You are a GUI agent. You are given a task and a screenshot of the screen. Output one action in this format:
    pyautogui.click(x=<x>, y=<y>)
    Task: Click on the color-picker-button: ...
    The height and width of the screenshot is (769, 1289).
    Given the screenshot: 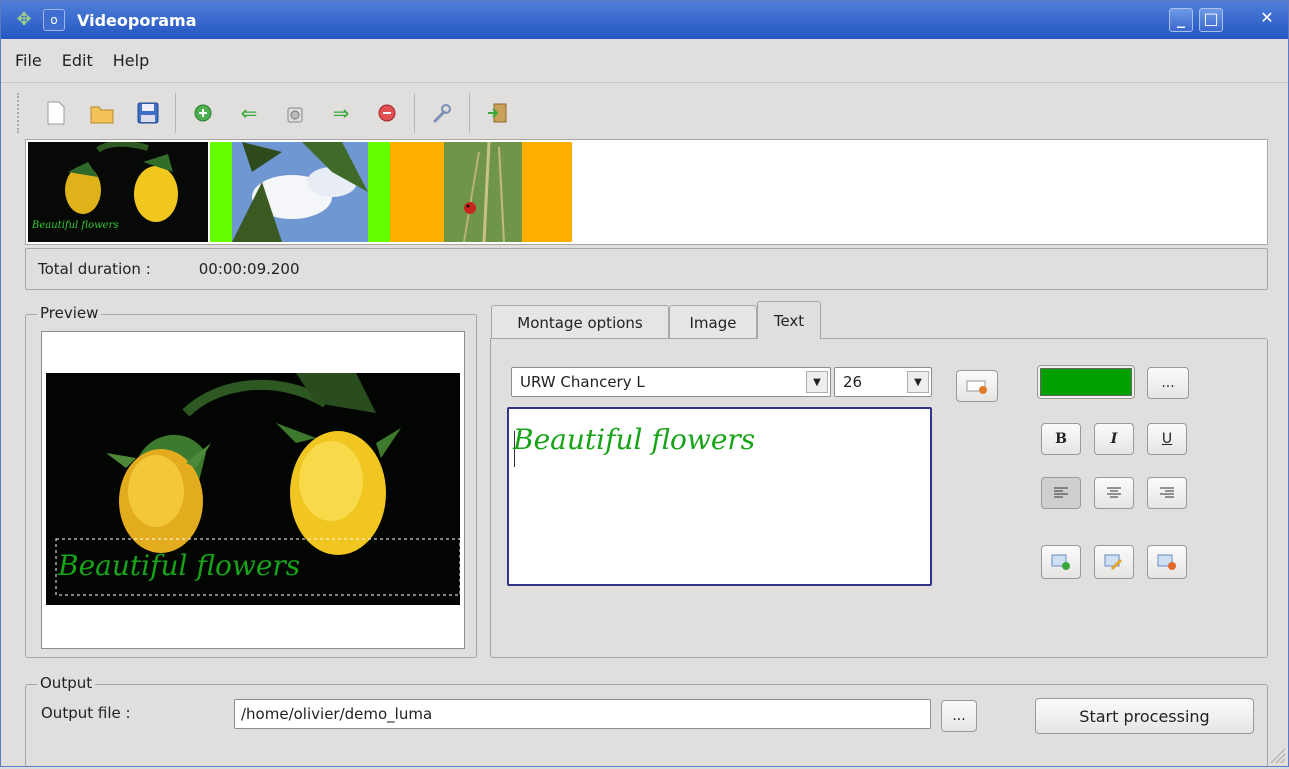 What is the action you would take?
    pyautogui.click(x=1168, y=383)
    